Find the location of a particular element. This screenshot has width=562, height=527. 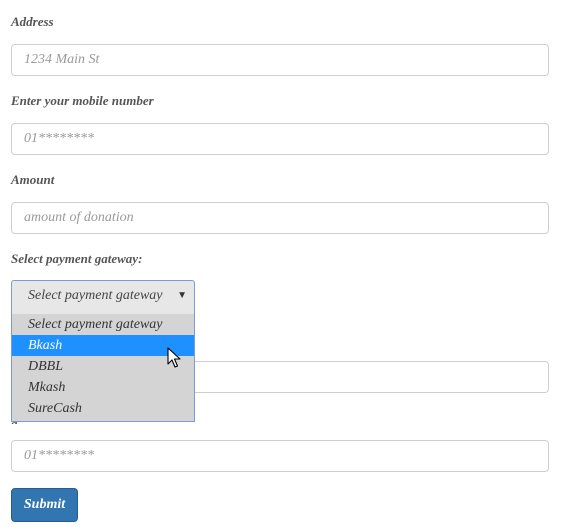

address-input is located at coordinates (280, 60).